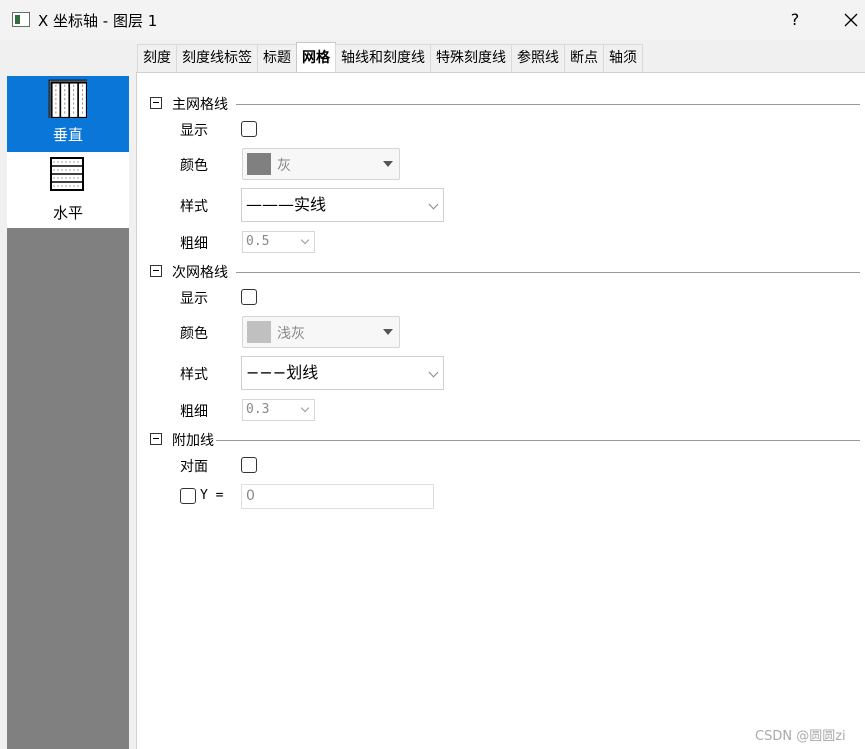 Image resolution: width=865 pixels, height=749 pixels. What do you see at coordinates (321, 332) in the screenshot?
I see `minor-color-dropdown: 浅灰` at bounding box center [321, 332].